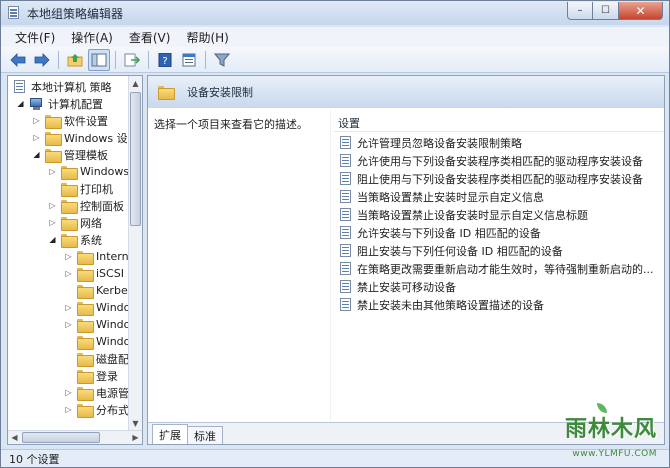 Image resolution: width=670 pixels, height=468 pixels. I want to click on close-button: ✕, so click(641, 11).